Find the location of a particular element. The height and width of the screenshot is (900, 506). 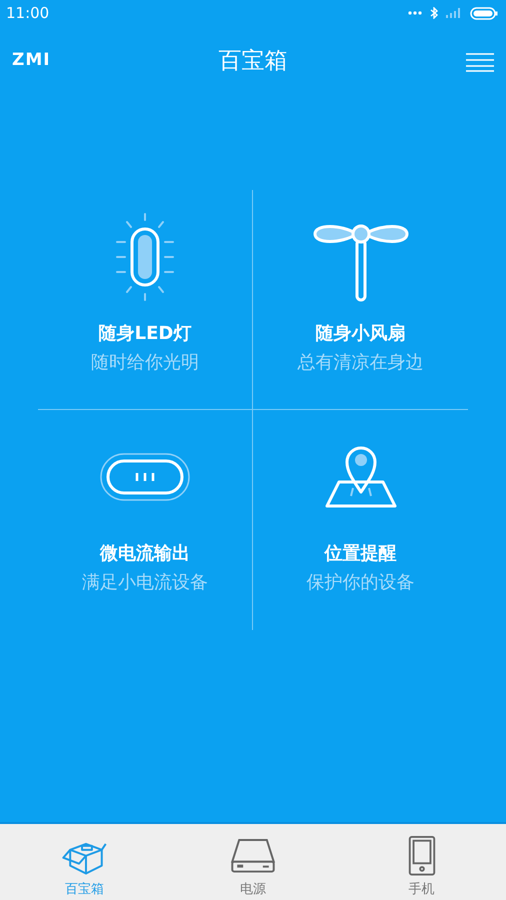

lamp-icon is located at coordinates (145, 257).